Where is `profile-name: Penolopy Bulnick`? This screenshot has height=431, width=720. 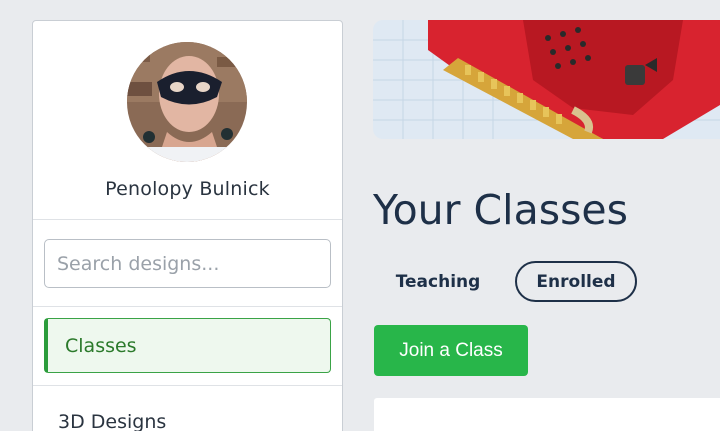
profile-name: Penolopy Bulnick is located at coordinates (187, 189).